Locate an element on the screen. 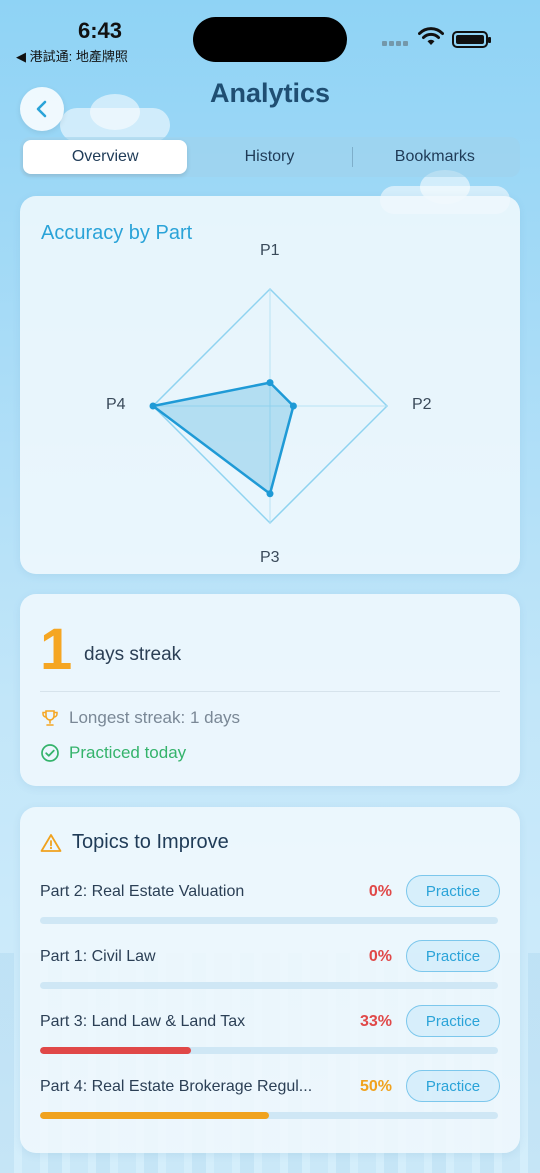 The width and height of the screenshot is (540, 1173). tab-overview: Overview is located at coordinates (105, 157).